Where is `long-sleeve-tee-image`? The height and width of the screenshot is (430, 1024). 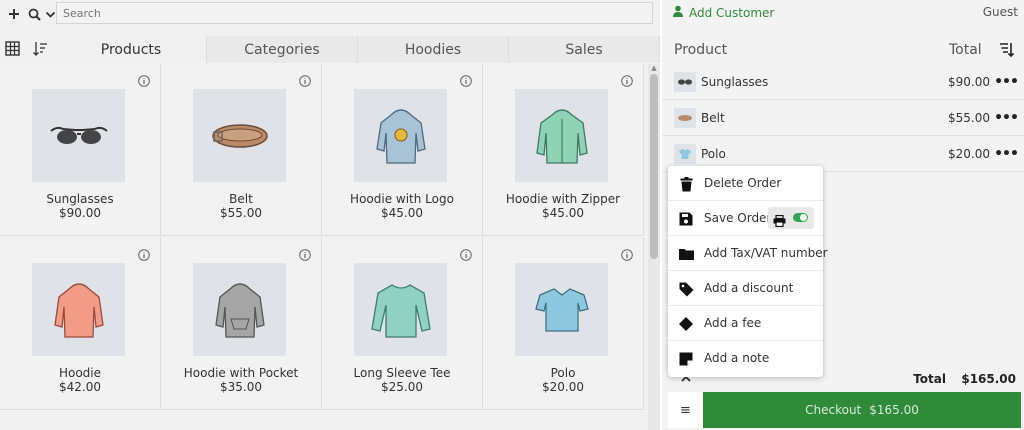
long-sleeve-tee-image is located at coordinates (400, 309).